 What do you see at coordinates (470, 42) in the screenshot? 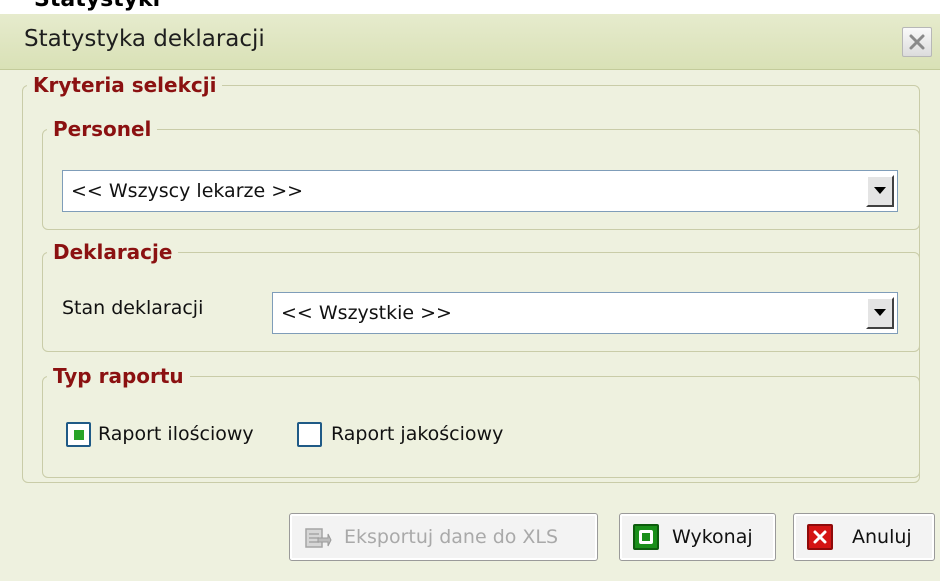
I see `dialog-titlebar: Statystyka deklaracji` at bounding box center [470, 42].